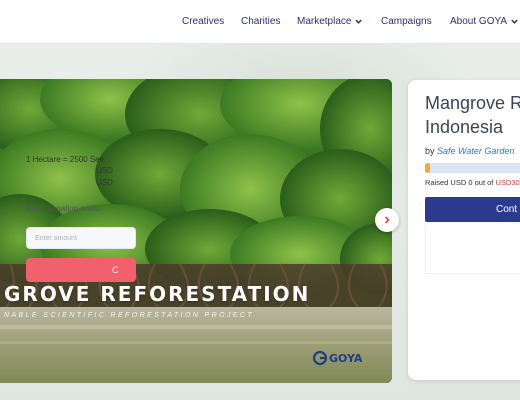 This screenshot has width=520, height=400. What do you see at coordinates (406, 21) in the screenshot?
I see `nav-campaigns: Campaigns` at bounding box center [406, 21].